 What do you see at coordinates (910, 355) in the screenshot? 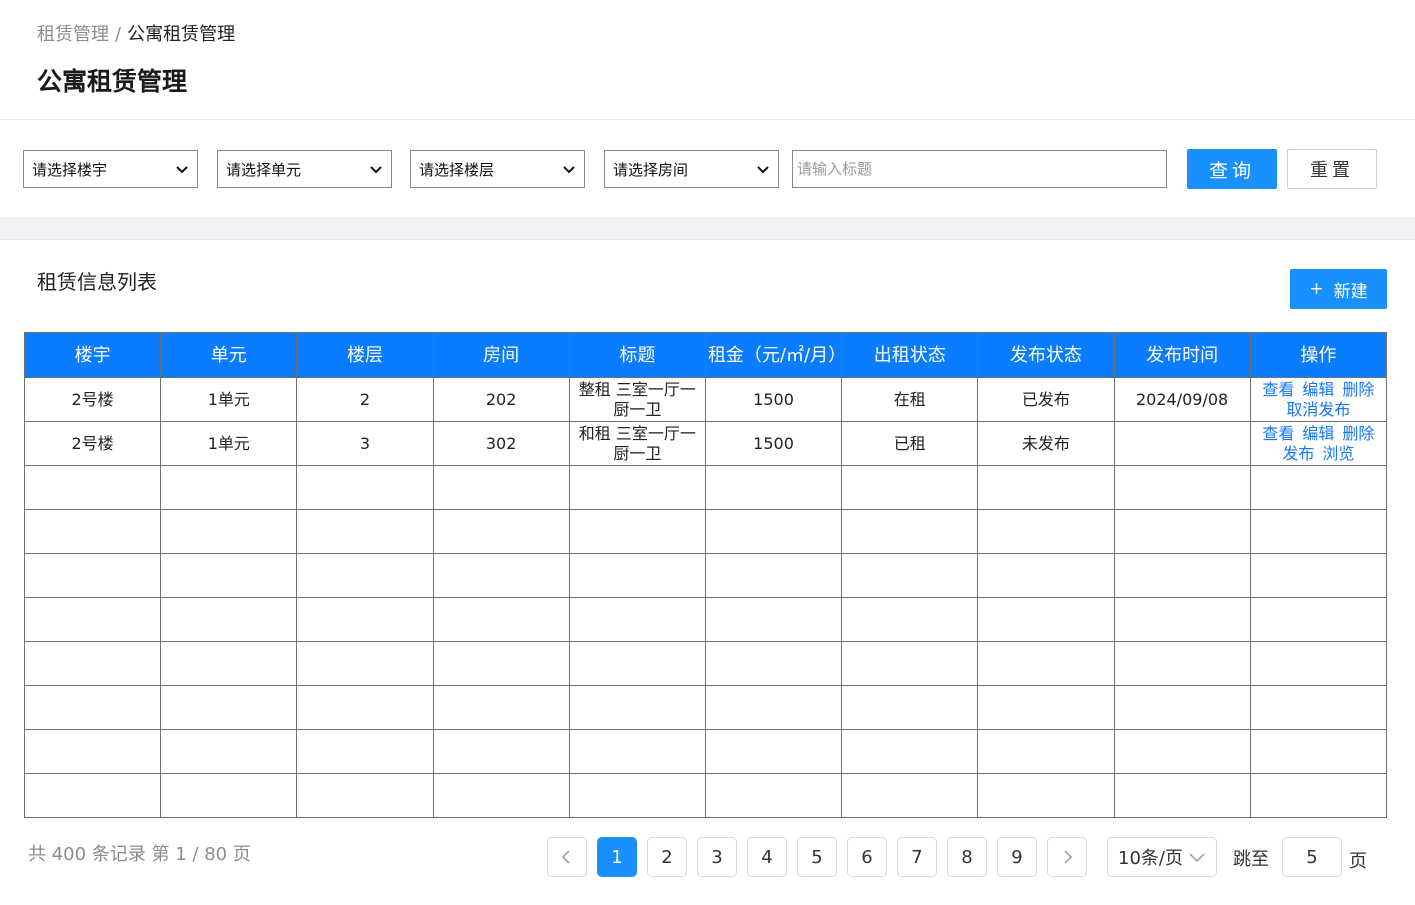
I see `column-header: 出租状态` at bounding box center [910, 355].